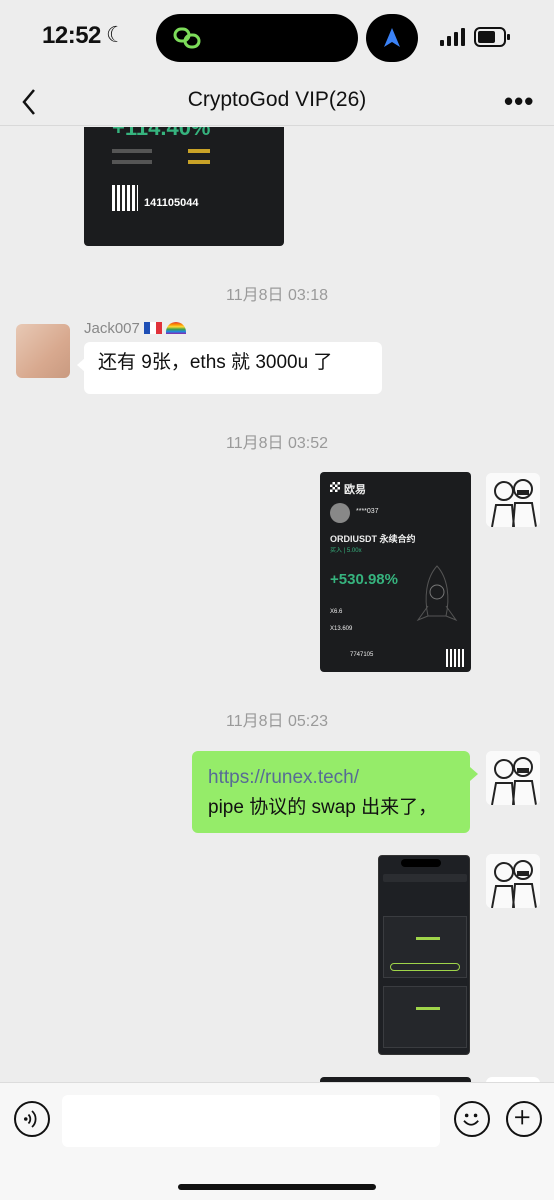 This screenshot has width=554, height=1200. What do you see at coordinates (346, 551) in the screenshot?
I see `position-side: 买入 | 5.00x` at bounding box center [346, 551].